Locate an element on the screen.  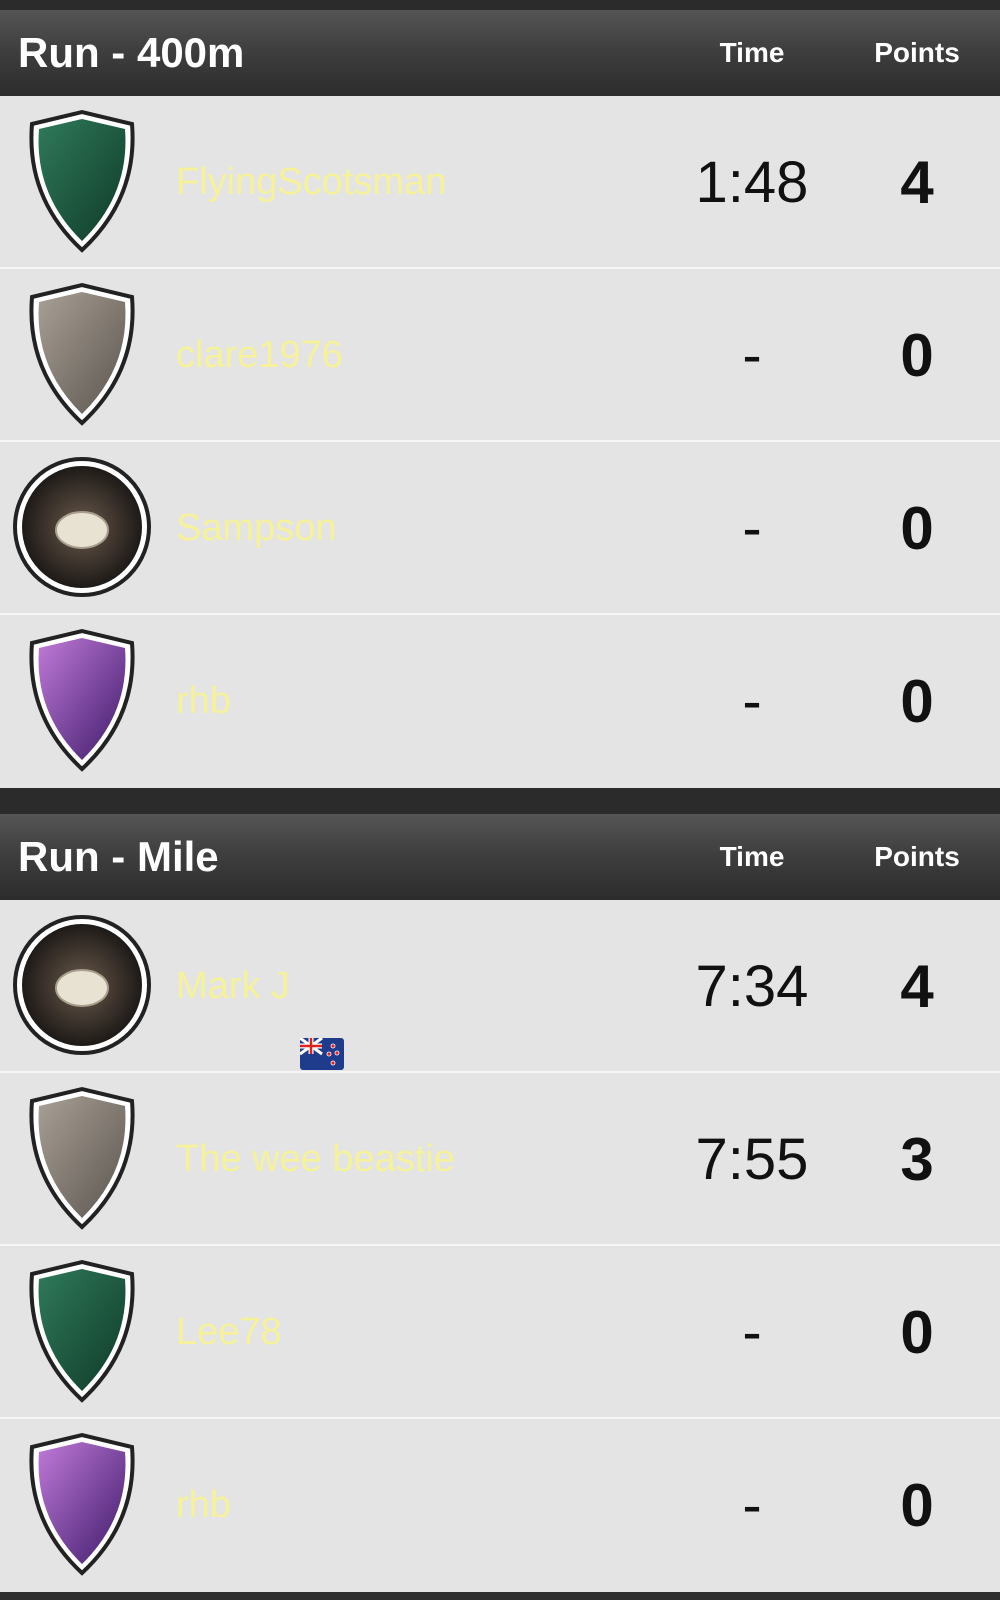
athlete-name-link: clare1976 is located at coordinates (259, 355).